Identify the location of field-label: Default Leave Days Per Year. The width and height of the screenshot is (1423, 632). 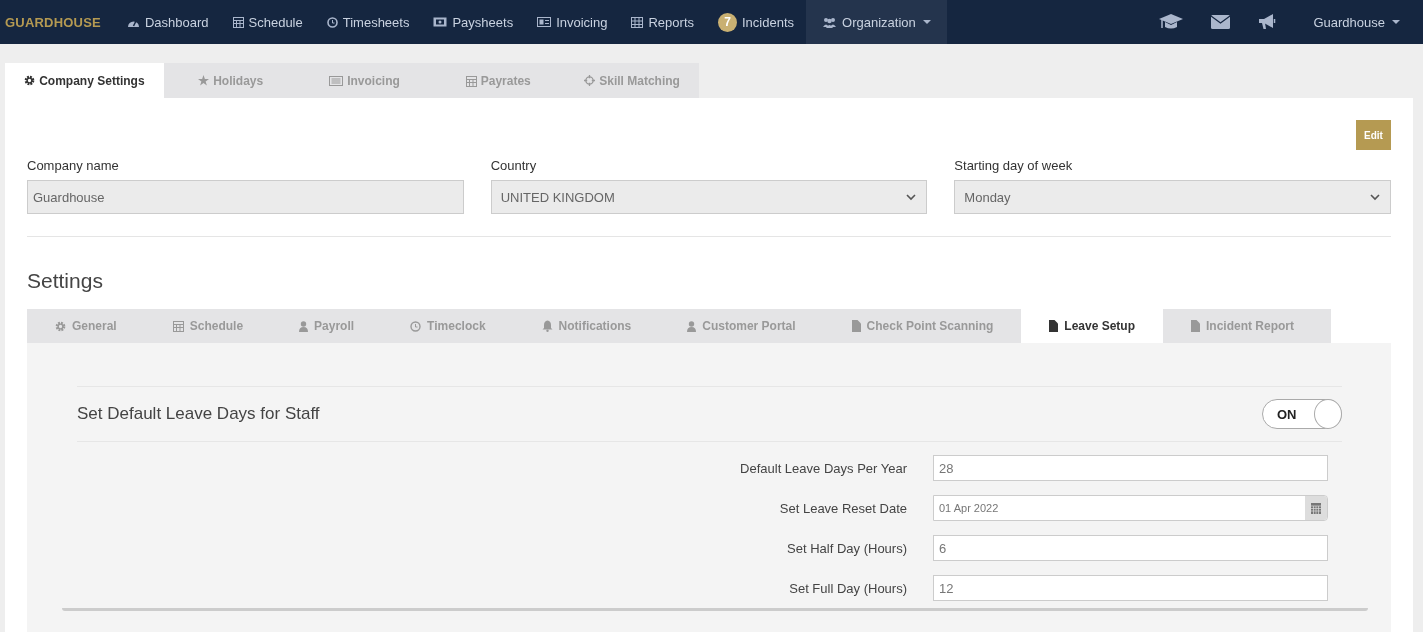
(823, 468).